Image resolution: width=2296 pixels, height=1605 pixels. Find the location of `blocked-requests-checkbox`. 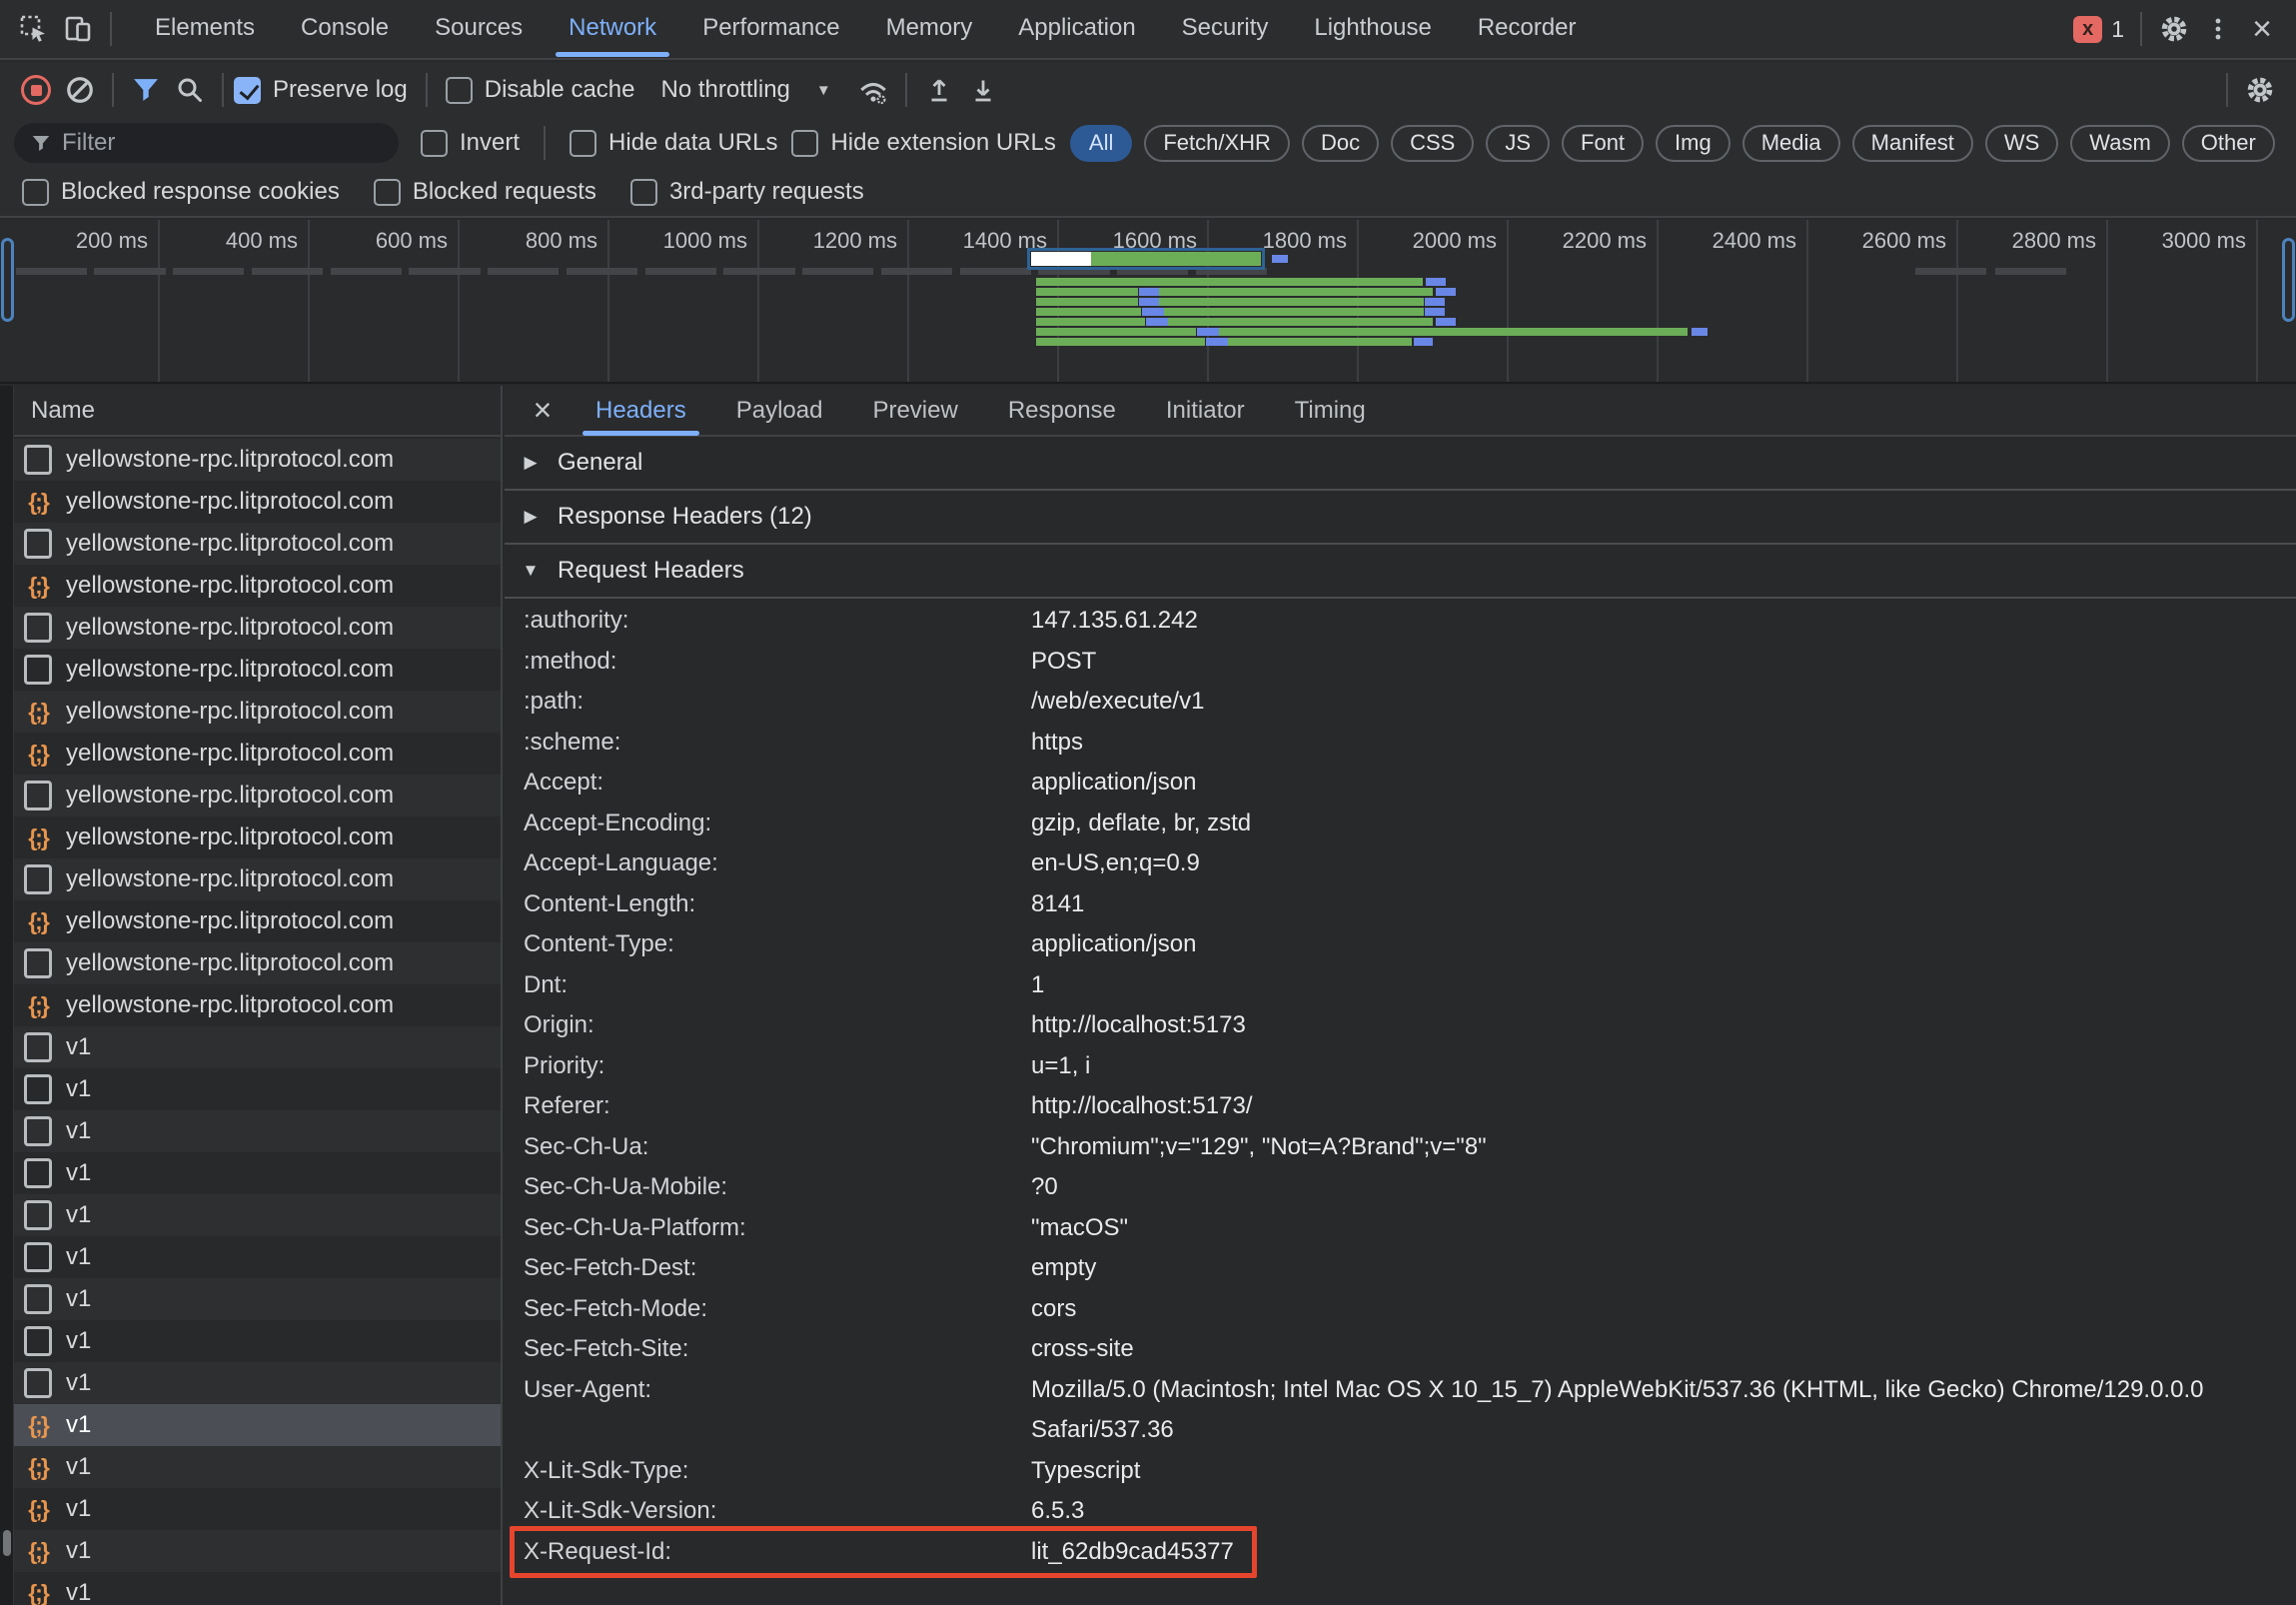

blocked-requests-checkbox is located at coordinates (387, 192).